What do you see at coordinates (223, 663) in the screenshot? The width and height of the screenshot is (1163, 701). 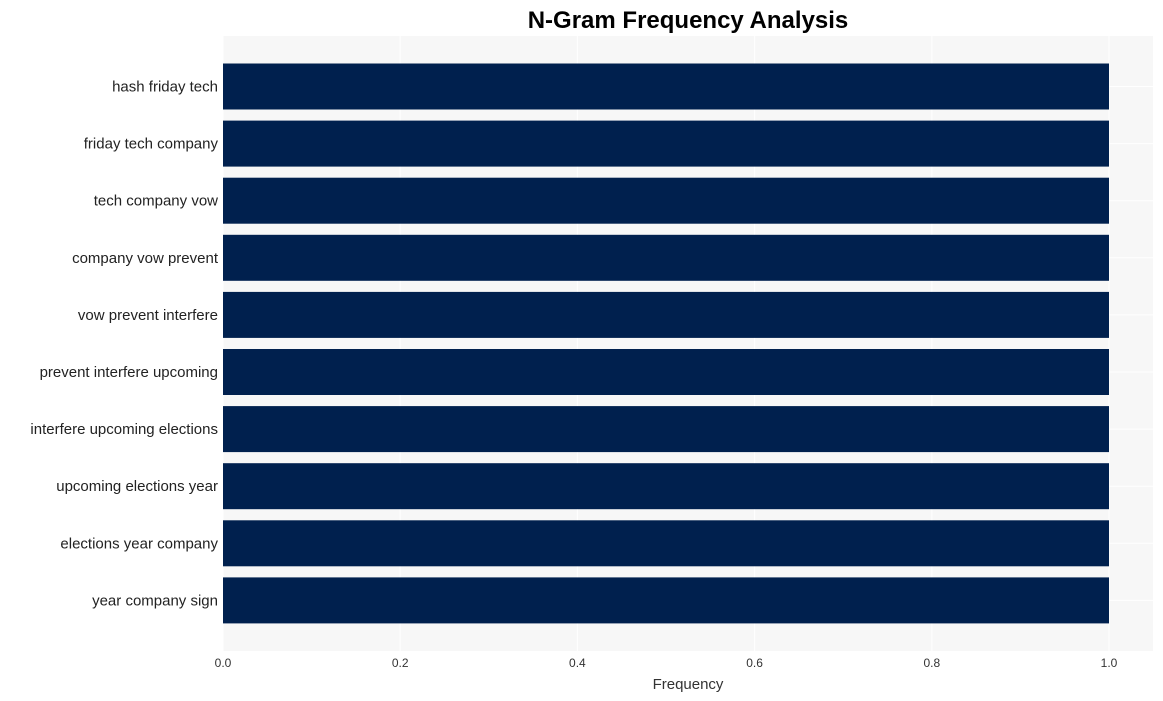 I see `x-tick-label: 0.0` at bounding box center [223, 663].